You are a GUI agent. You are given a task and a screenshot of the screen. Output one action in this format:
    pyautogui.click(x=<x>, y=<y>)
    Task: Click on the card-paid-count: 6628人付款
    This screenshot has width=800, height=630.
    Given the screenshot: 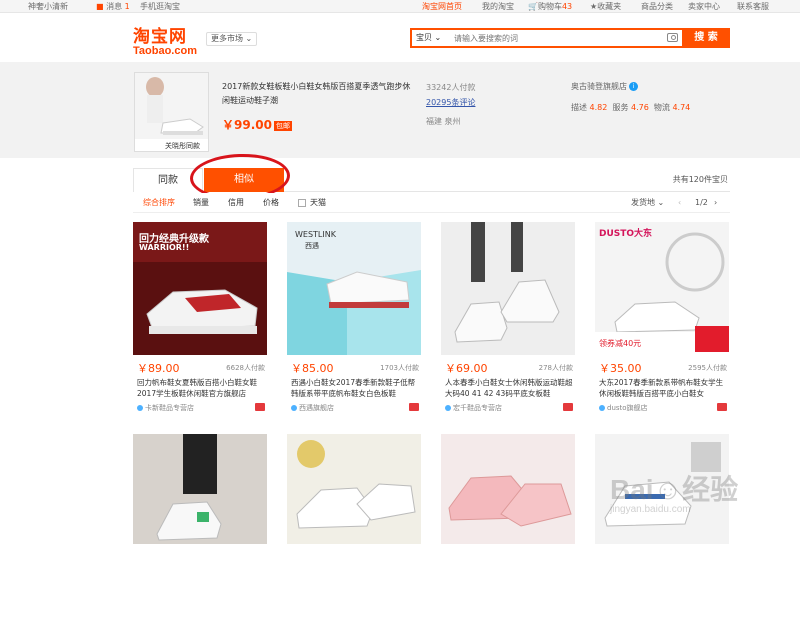 What is the action you would take?
    pyautogui.click(x=245, y=368)
    